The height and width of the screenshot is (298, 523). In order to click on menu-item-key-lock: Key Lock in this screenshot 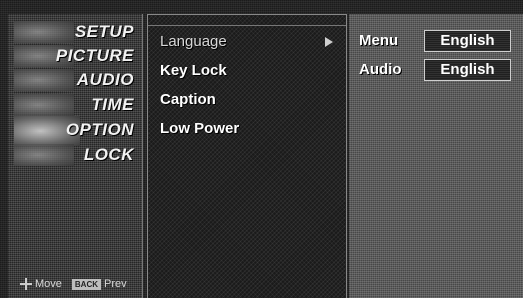, I will do `click(193, 70)`.